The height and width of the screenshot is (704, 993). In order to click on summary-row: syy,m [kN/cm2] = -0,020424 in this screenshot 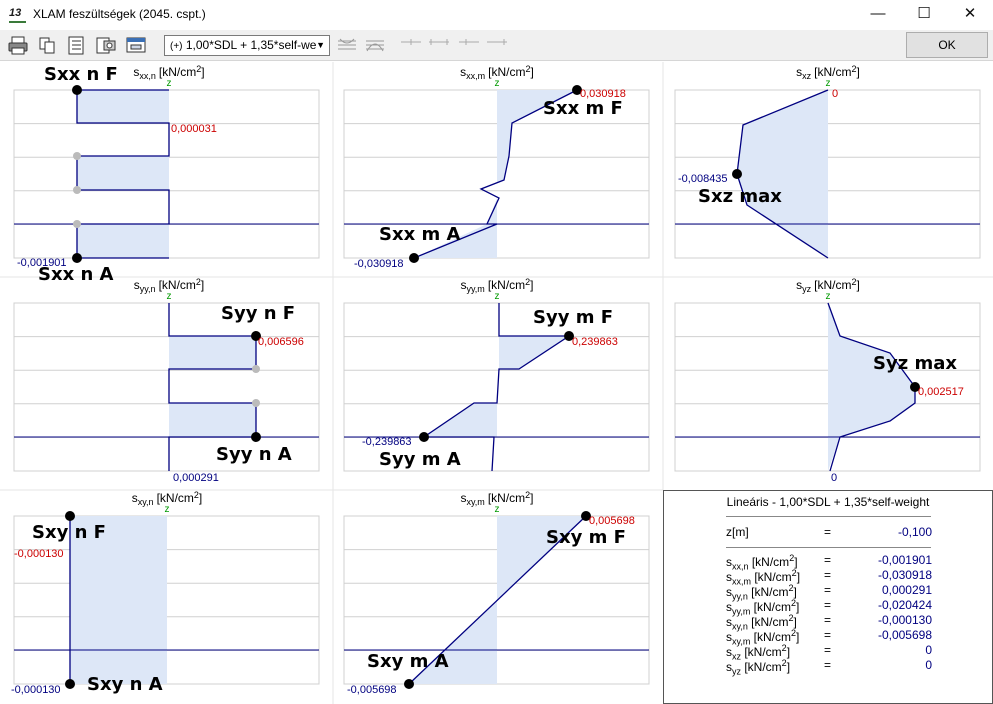, I will do `click(828, 607)`.